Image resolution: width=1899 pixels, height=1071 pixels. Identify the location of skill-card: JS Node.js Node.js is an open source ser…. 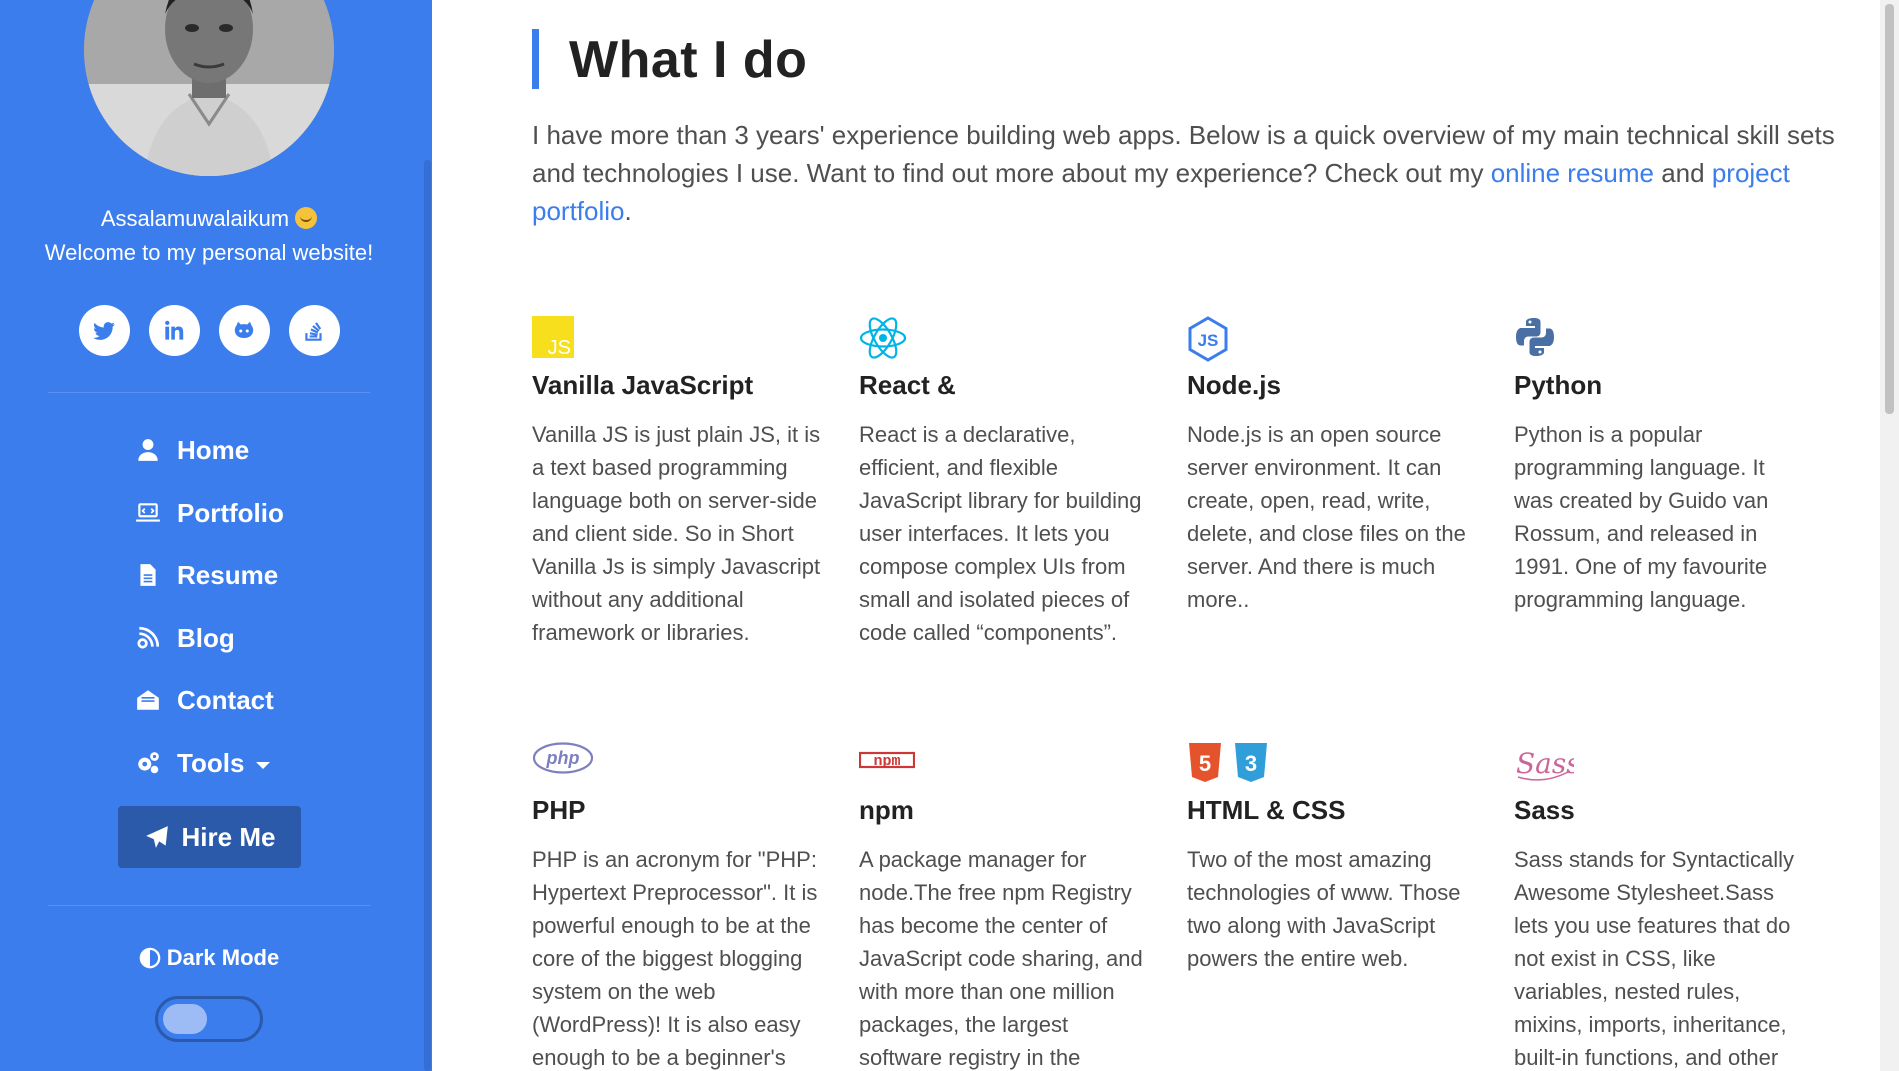
(1332, 466).